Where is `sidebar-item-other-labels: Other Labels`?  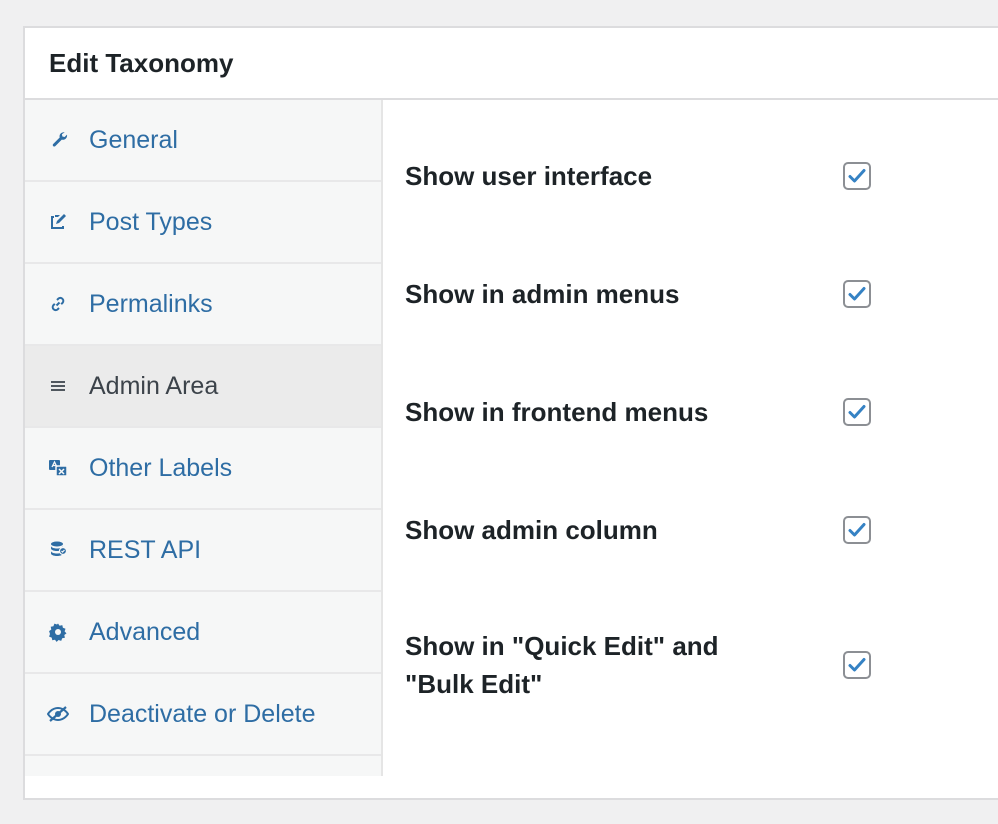
sidebar-item-other-labels: Other Labels is located at coordinates (203, 469).